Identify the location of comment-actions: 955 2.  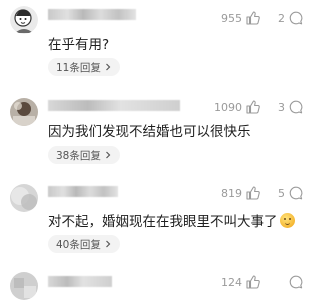
(263, 18).